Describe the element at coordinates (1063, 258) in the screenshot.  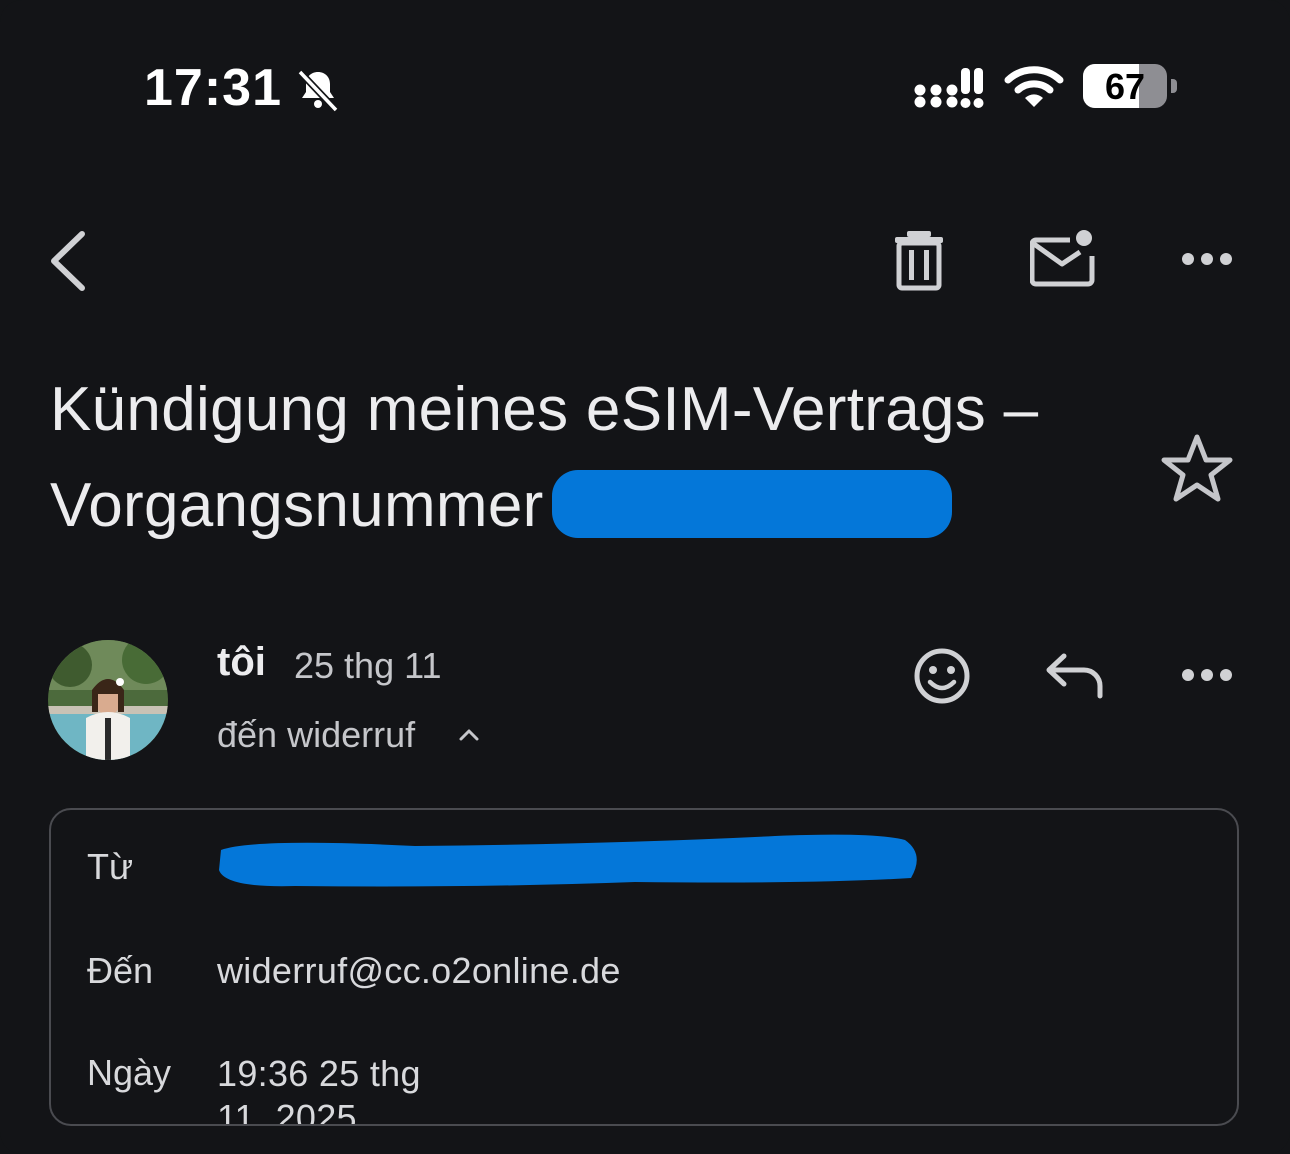
I see `mark-unread-icon` at that location.